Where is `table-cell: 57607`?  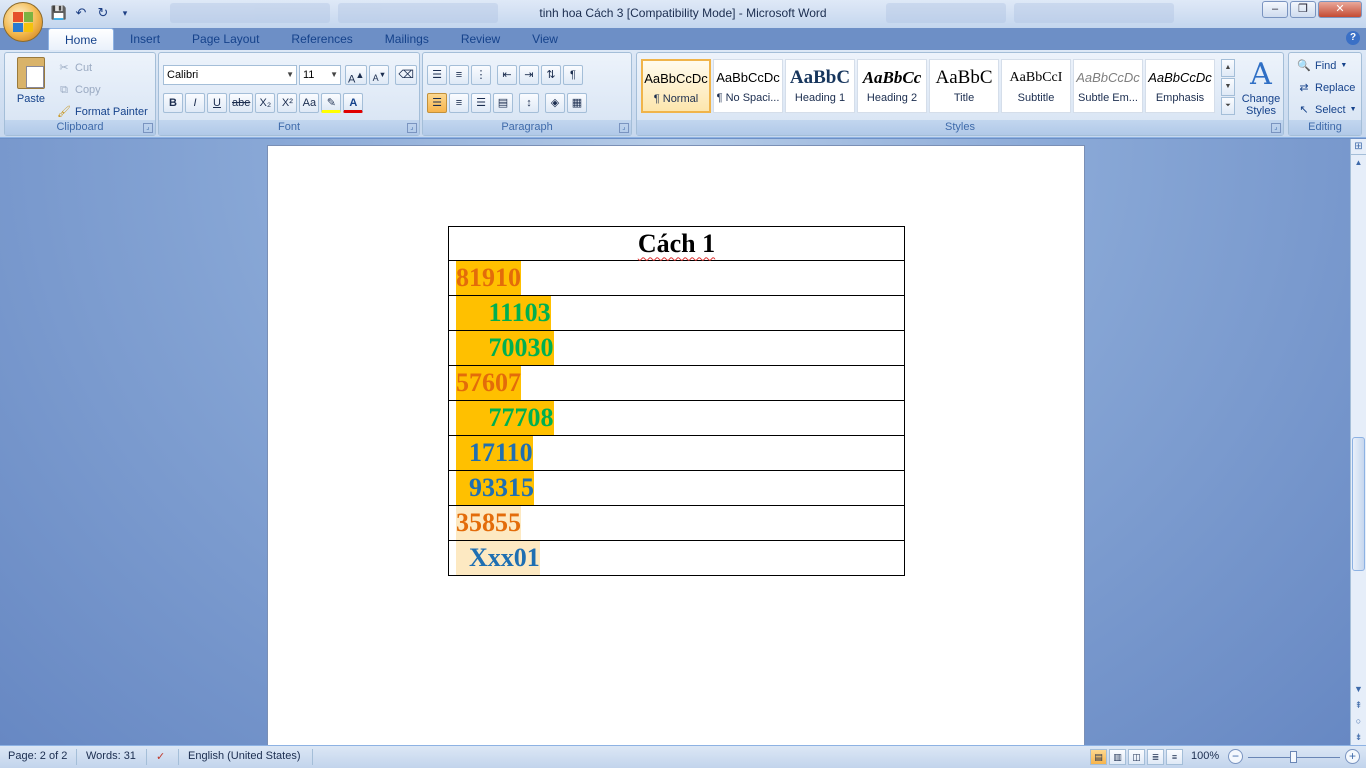
table-cell: 57607 is located at coordinates (676, 383).